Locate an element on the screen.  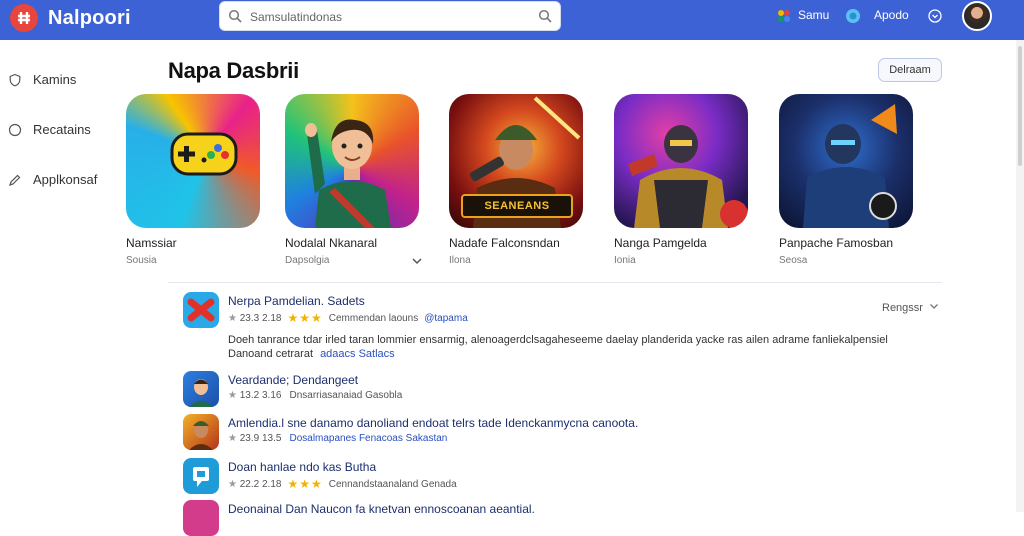
sort-dropdown: Rengssr is located at coordinates (910, 307).